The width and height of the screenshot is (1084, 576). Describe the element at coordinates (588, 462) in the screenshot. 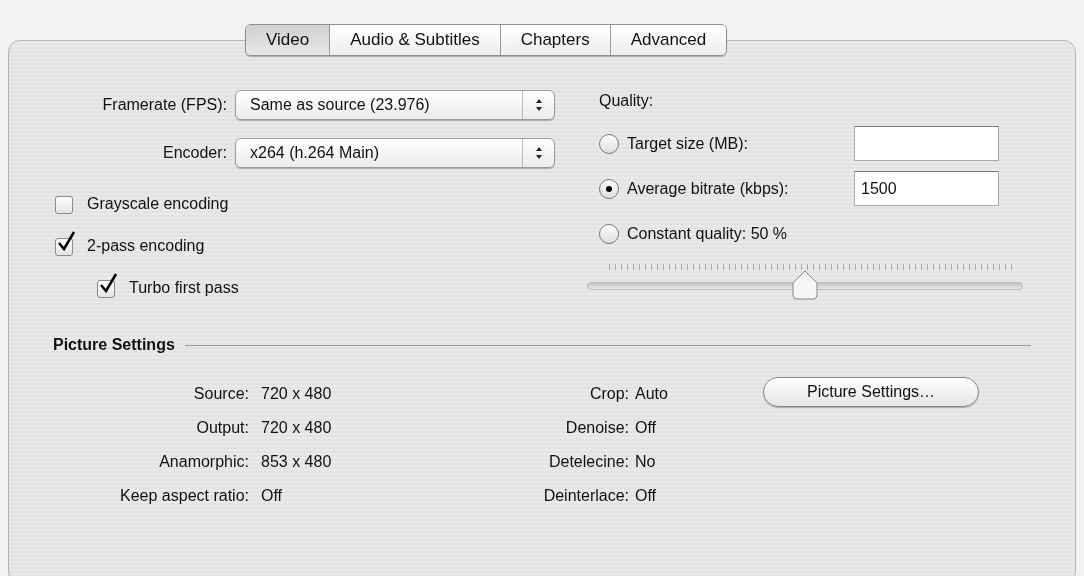

I see `info-label: Detelecine:` at that location.